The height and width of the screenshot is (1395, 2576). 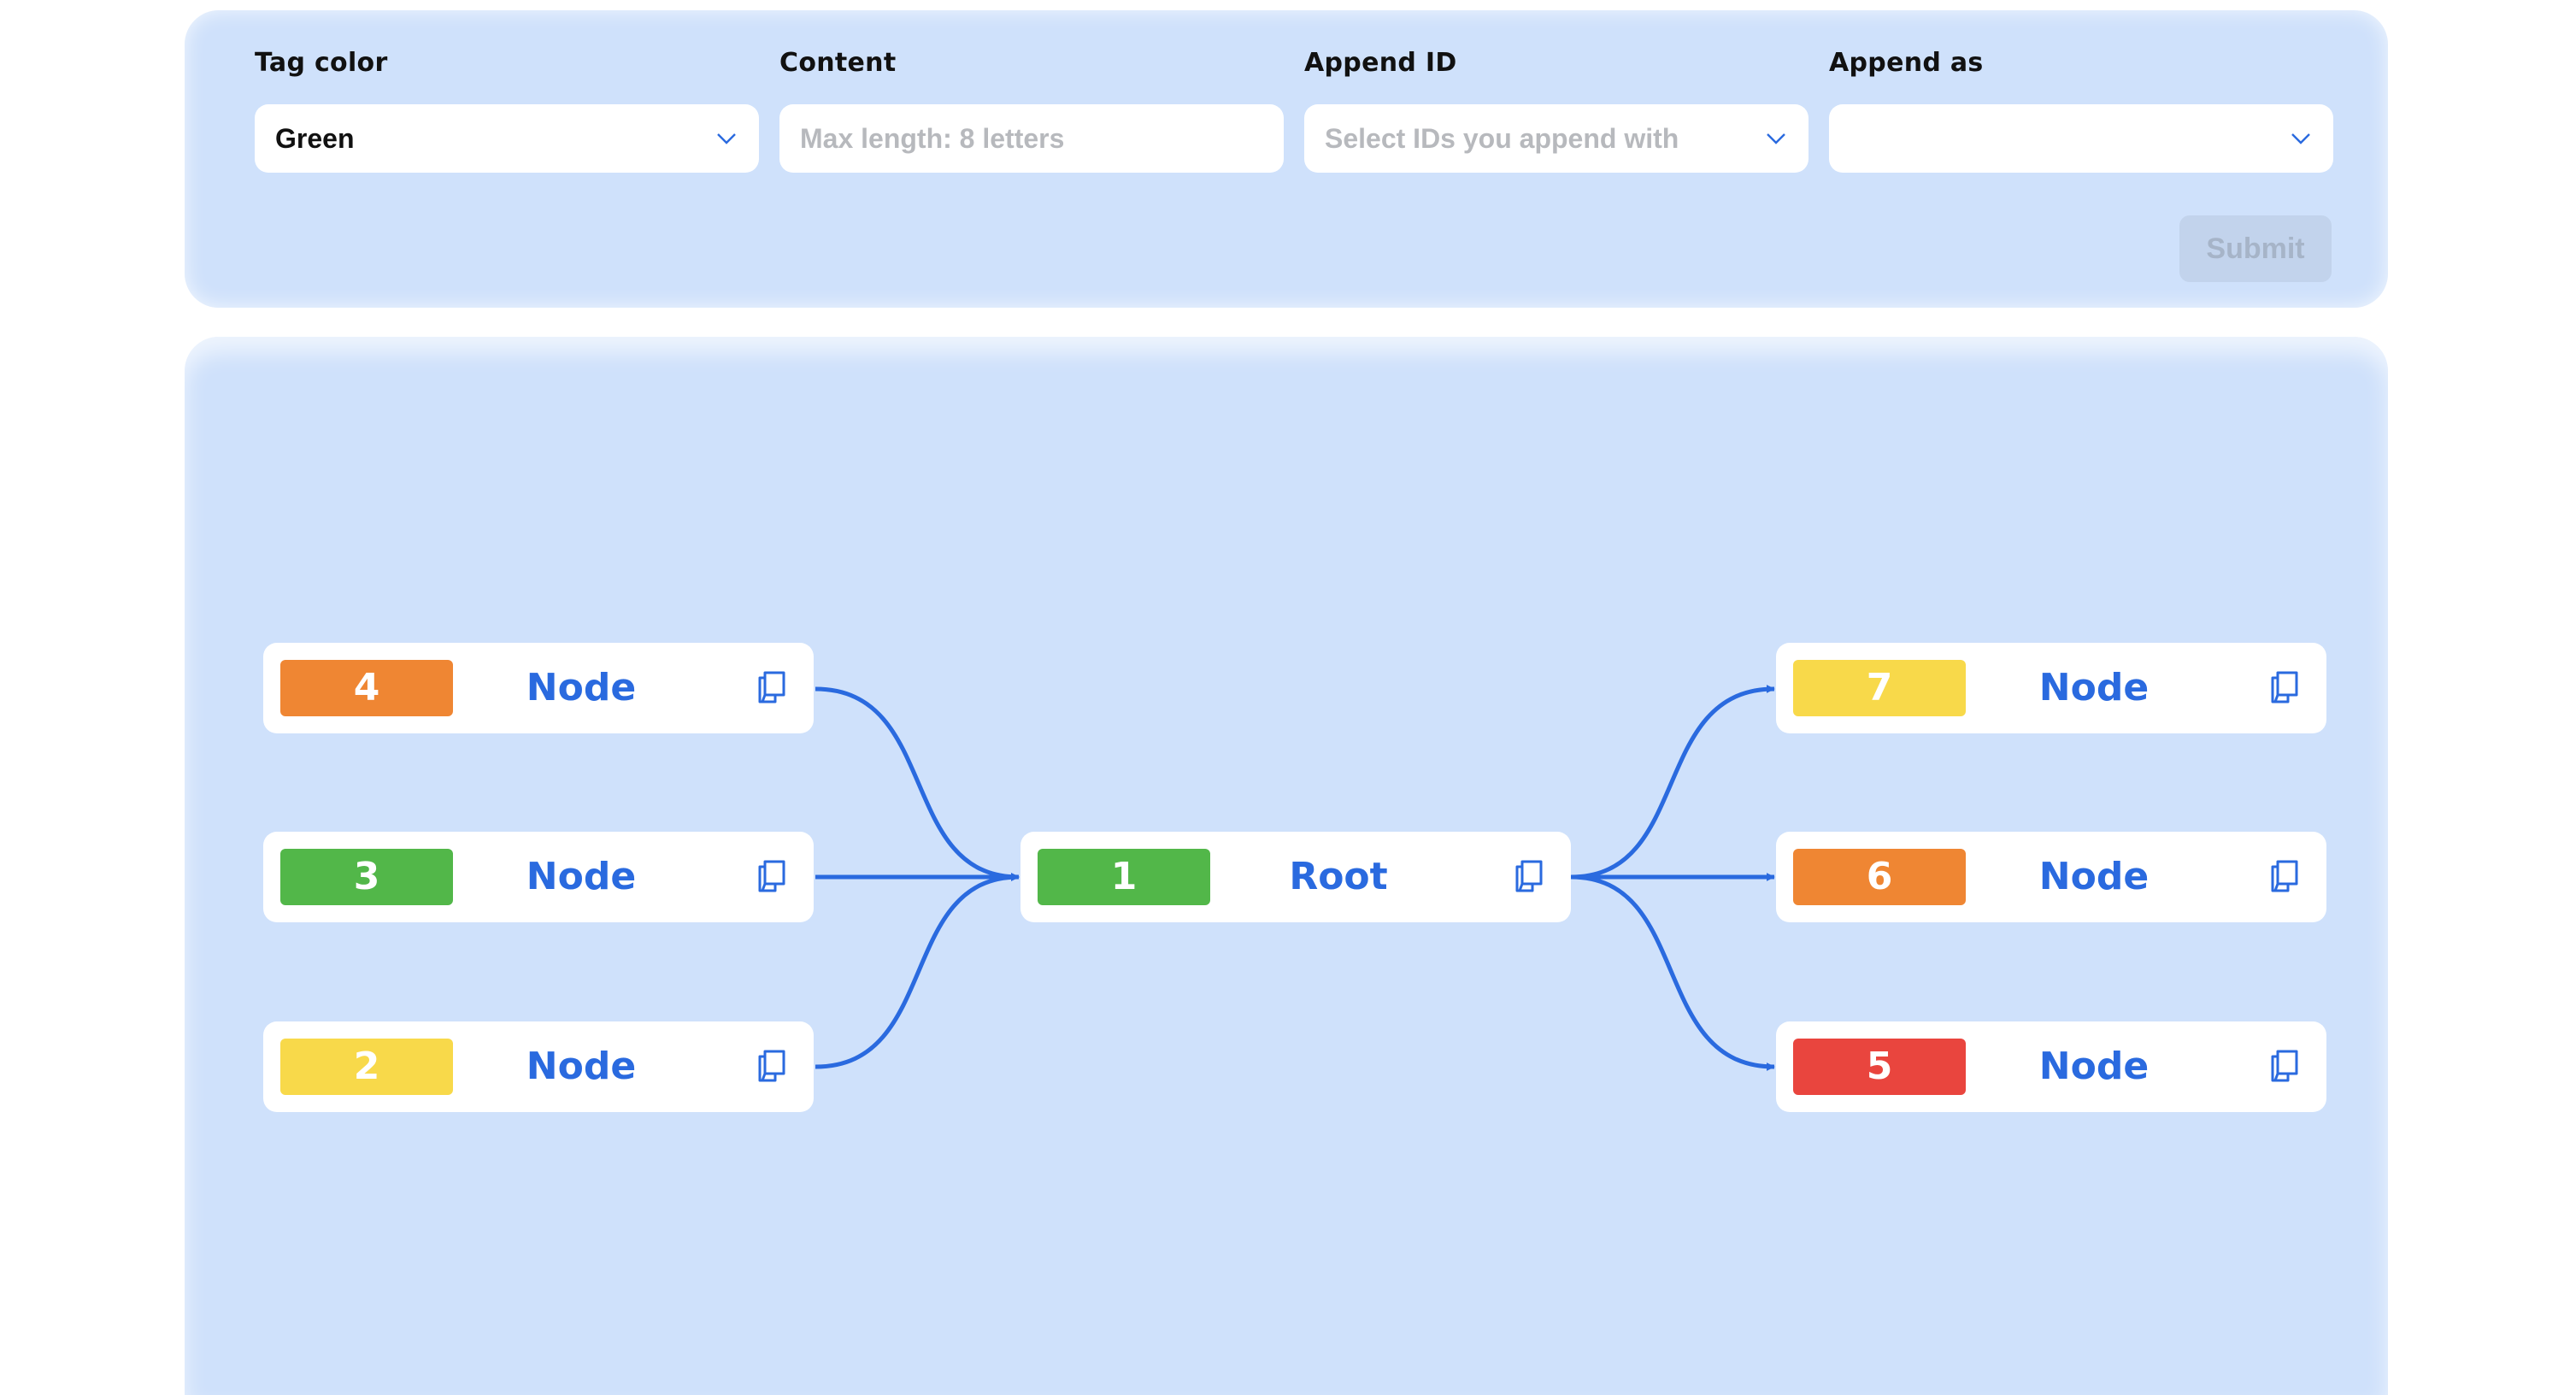 I want to click on graph-node: 2 Node, so click(x=538, y=1066).